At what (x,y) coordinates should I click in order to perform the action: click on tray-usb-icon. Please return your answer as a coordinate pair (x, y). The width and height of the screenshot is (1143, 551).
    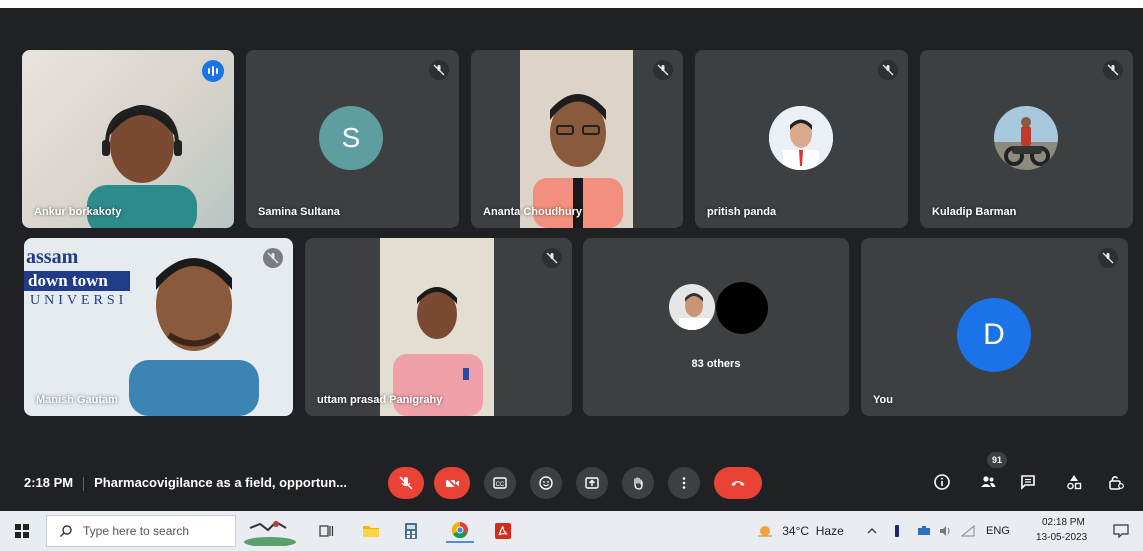
    Looking at the image, I should click on (897, 531).